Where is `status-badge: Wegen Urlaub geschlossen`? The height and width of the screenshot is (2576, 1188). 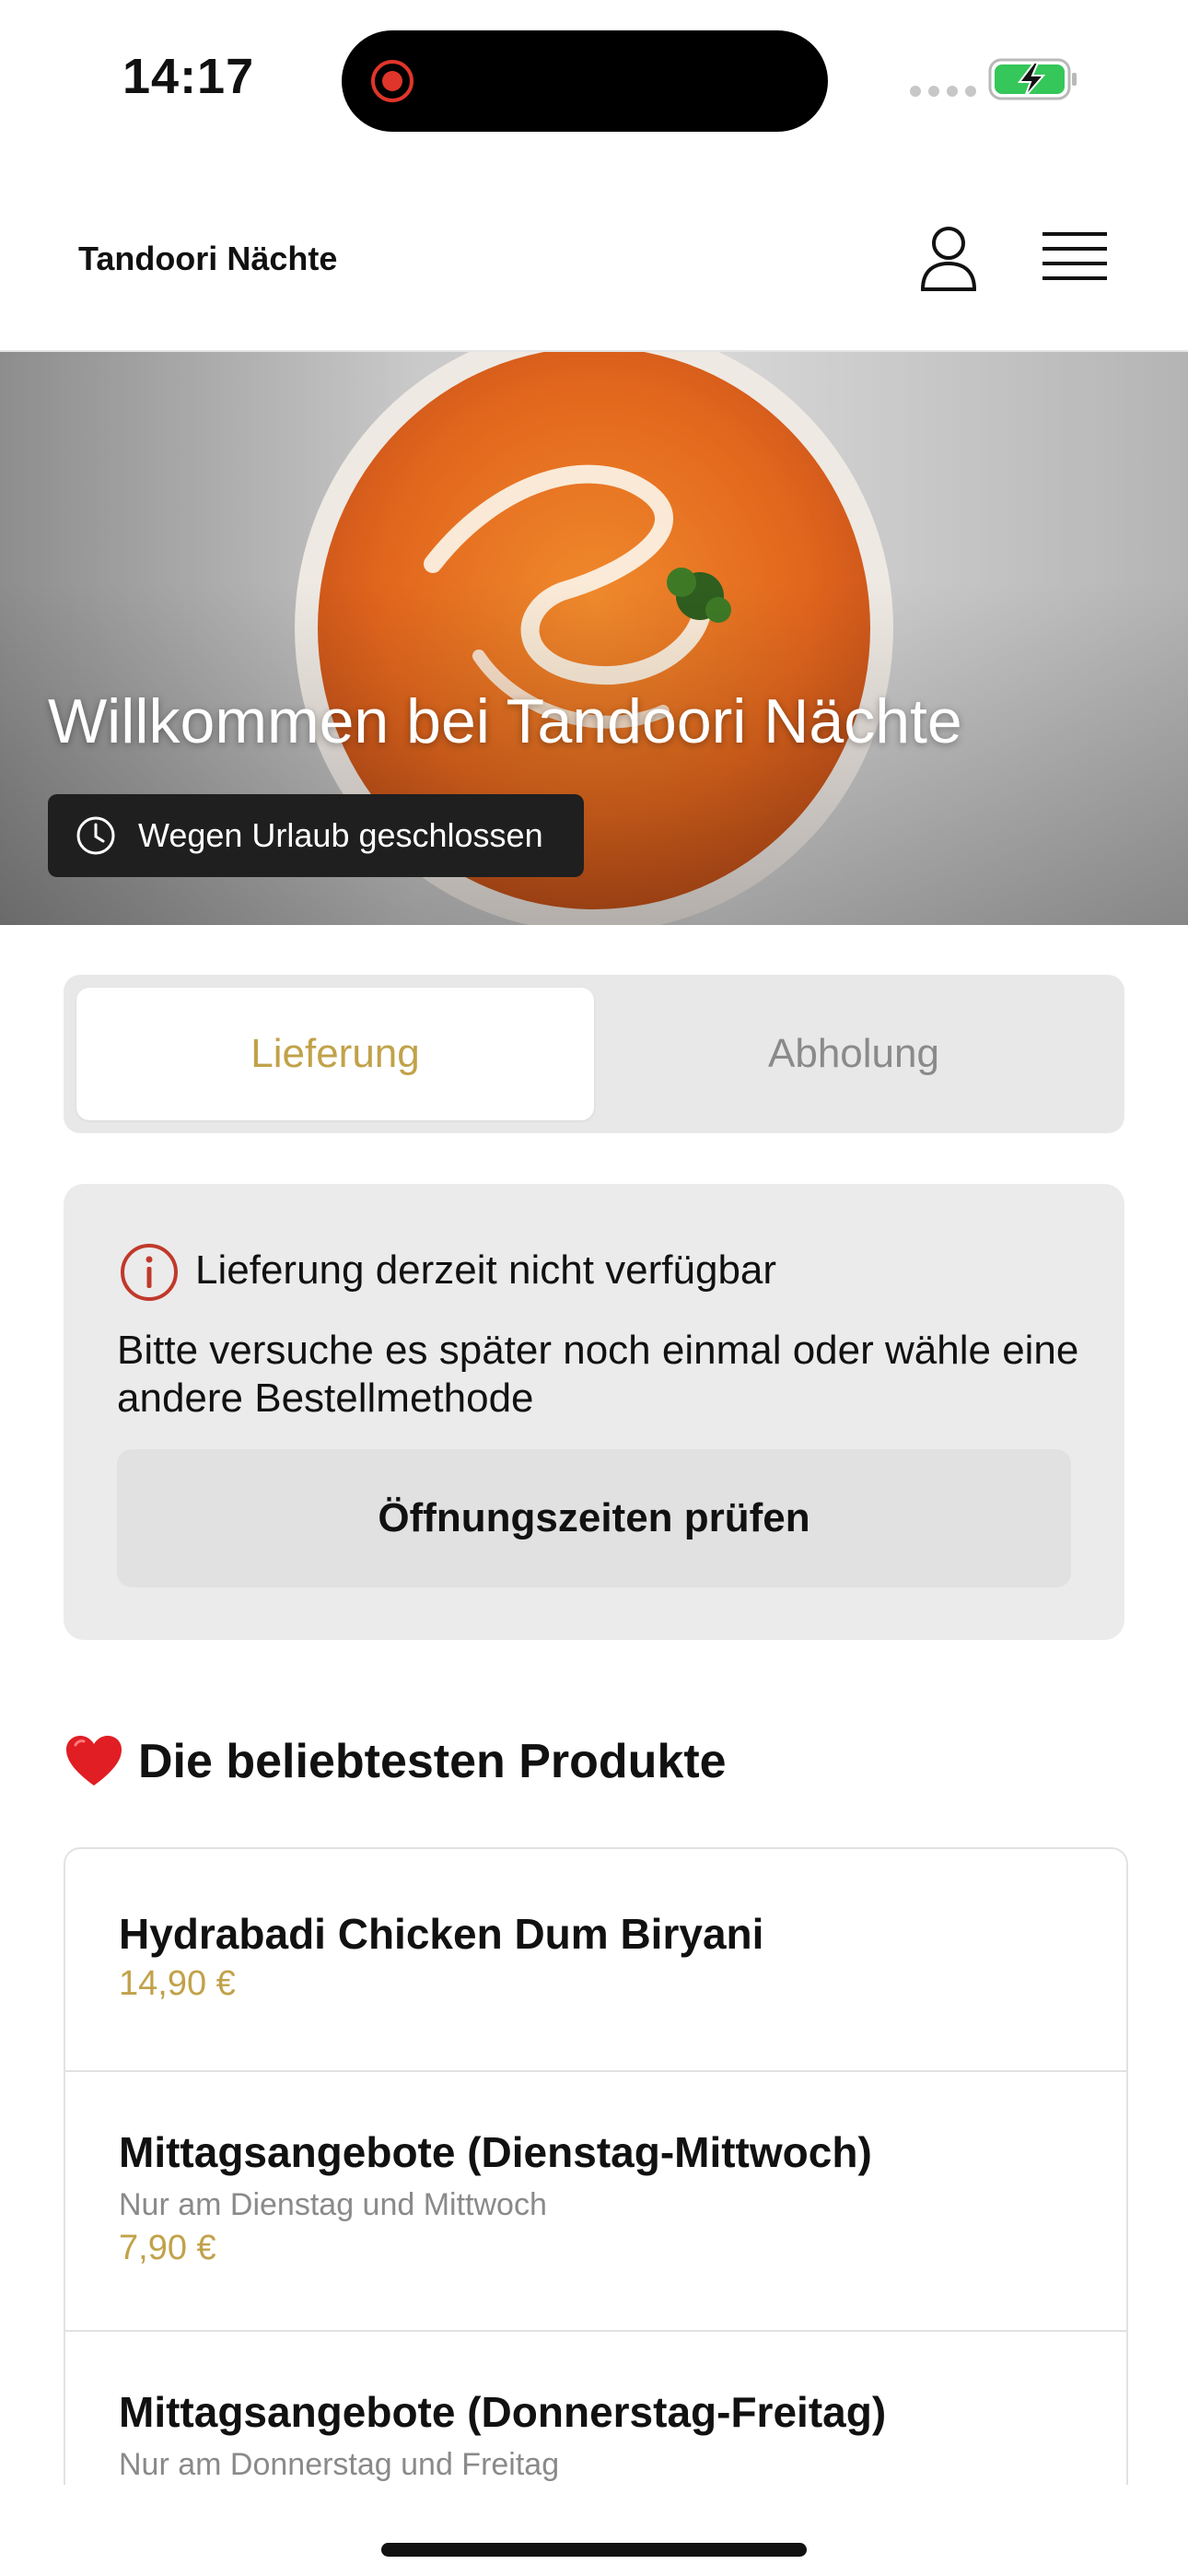 status-badge: Wegen Urlaub geschlossen is located at coordinates (316, 835).